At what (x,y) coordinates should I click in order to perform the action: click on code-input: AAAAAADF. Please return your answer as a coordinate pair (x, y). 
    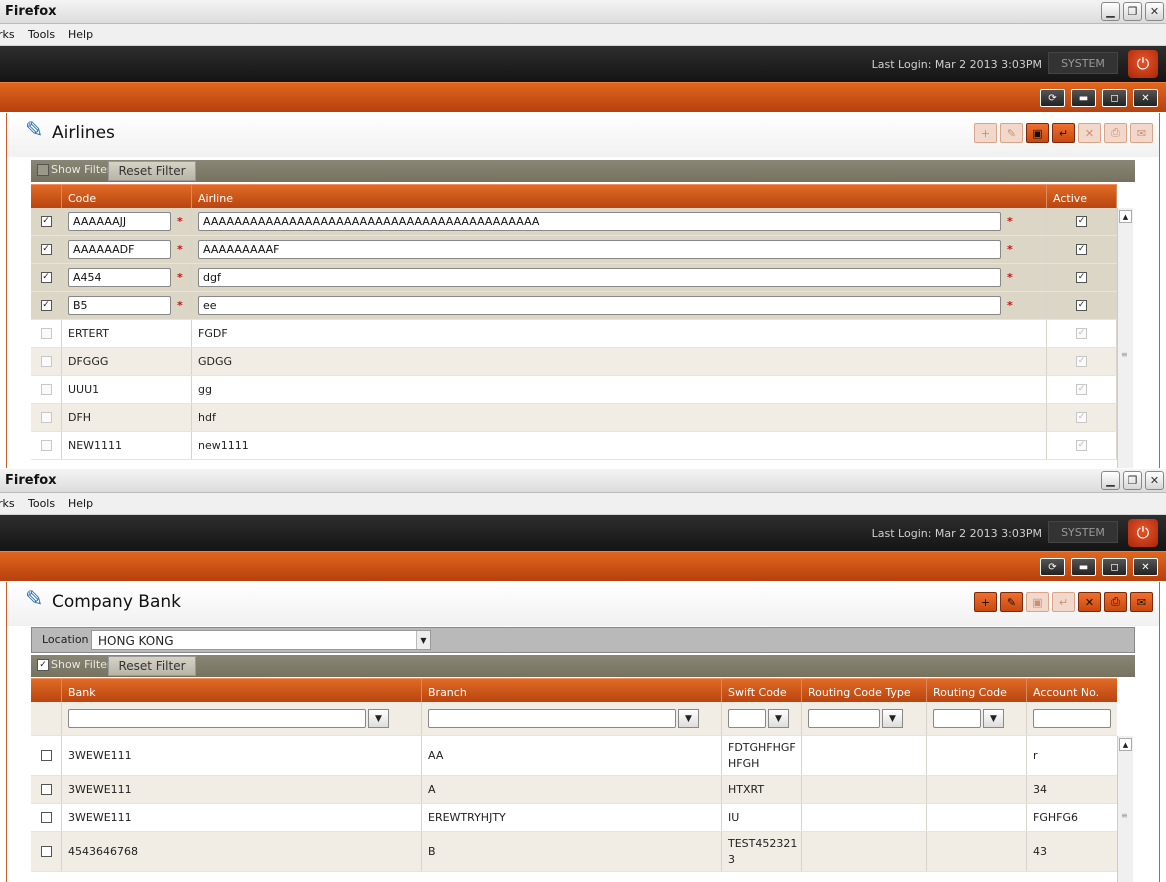
    Looking at the image, I should click on (119, 249).